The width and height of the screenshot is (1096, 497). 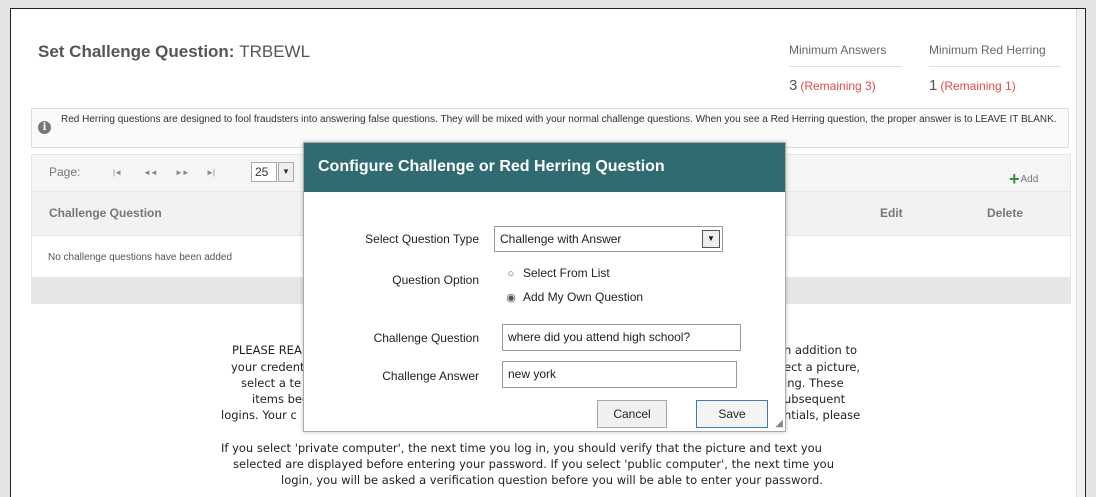 I want to click on question-type-select: Challenge with Answer, so click(x=608, y=239).